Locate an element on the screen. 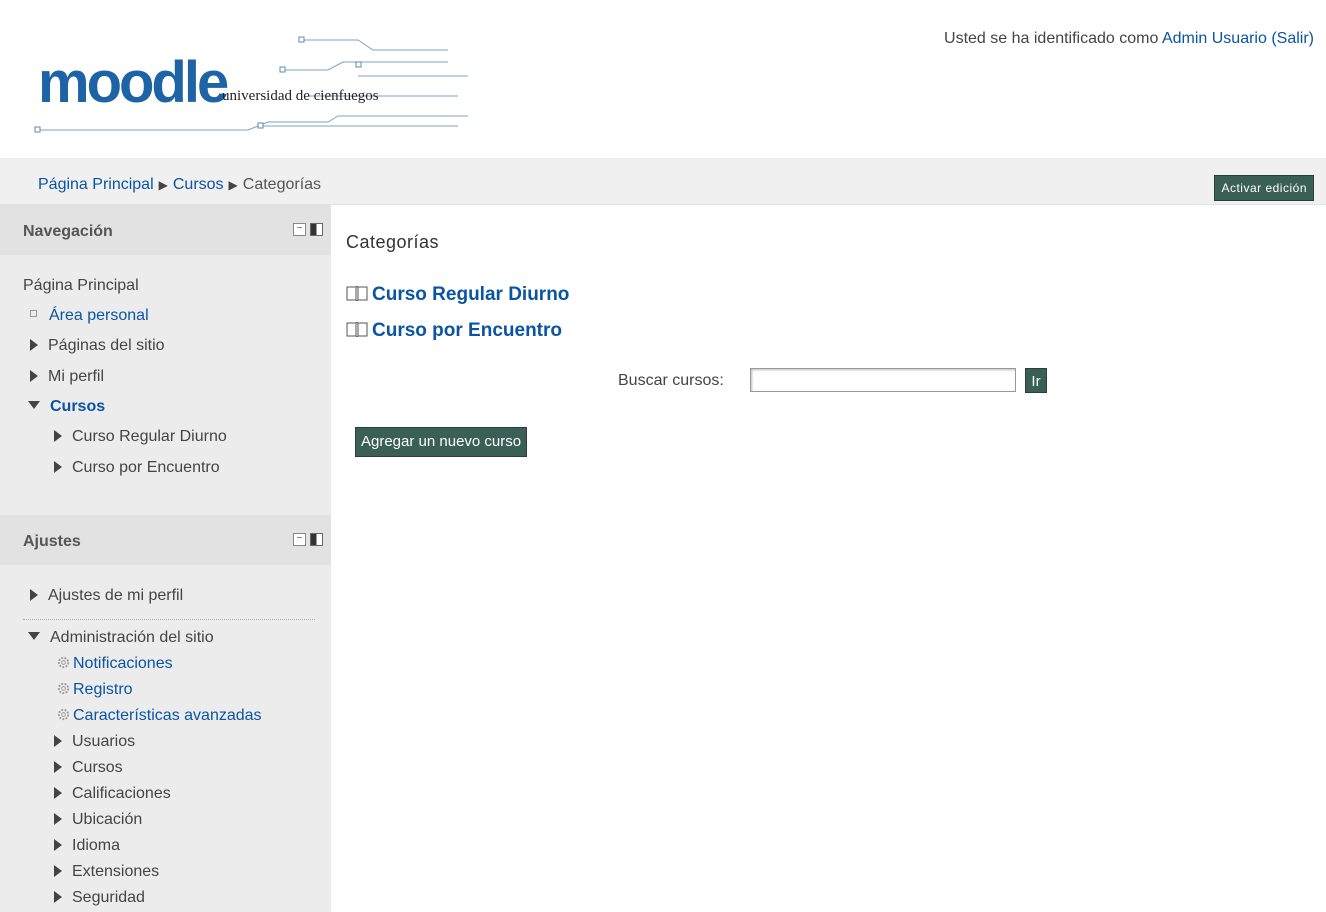  site-logo: moodle universidad de cienfuegos is located at coordinates (258, 88).